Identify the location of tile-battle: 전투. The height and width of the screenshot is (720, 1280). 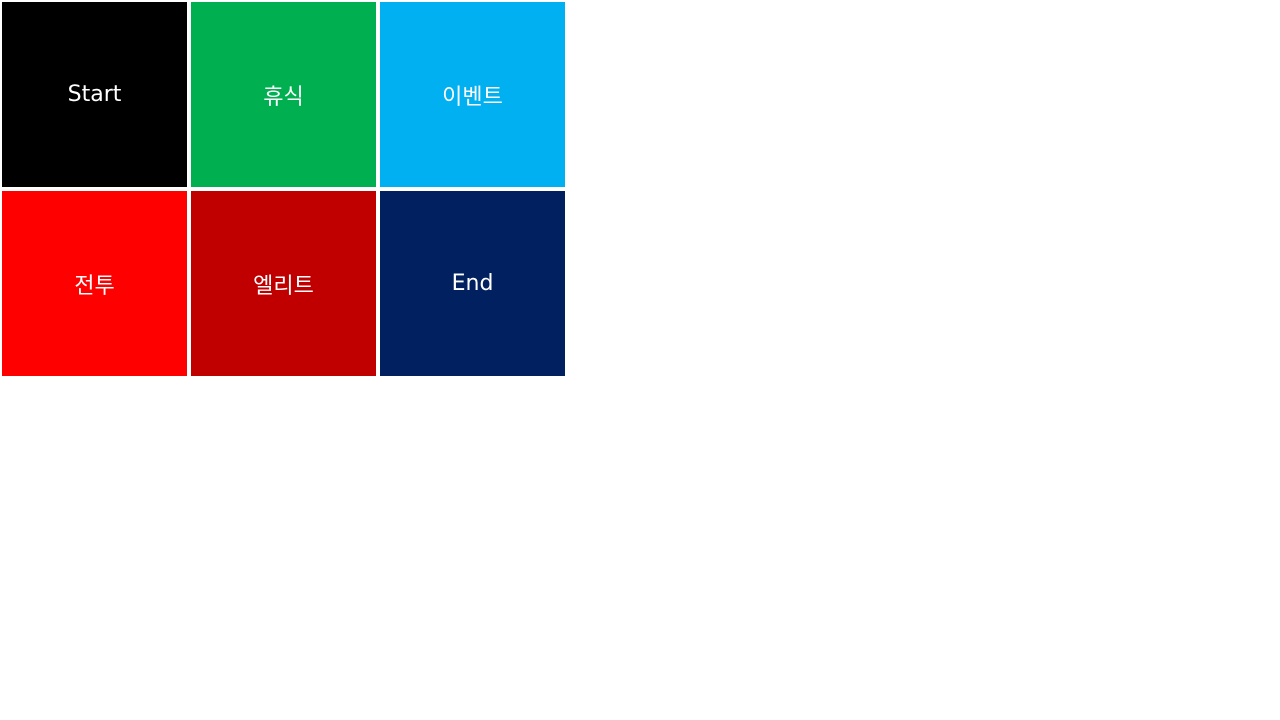
(94, 283).